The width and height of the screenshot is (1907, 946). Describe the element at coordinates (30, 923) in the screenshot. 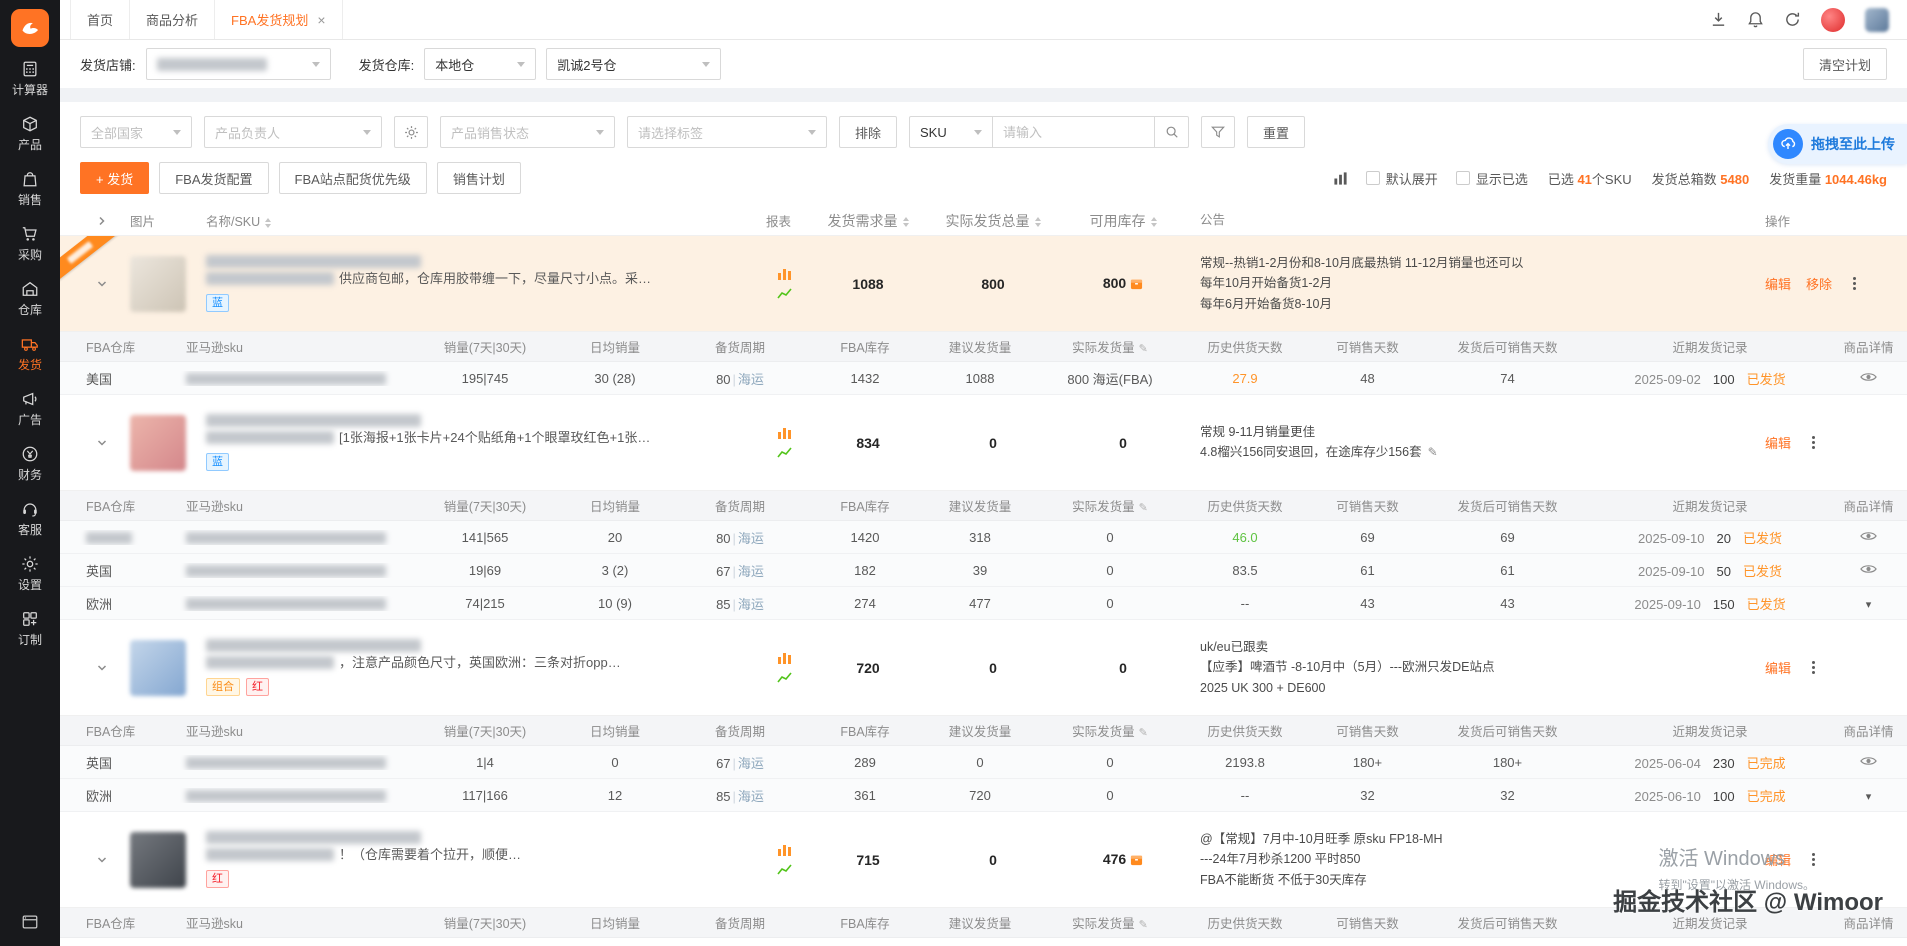

I see `layout-panel-icon` at that location.